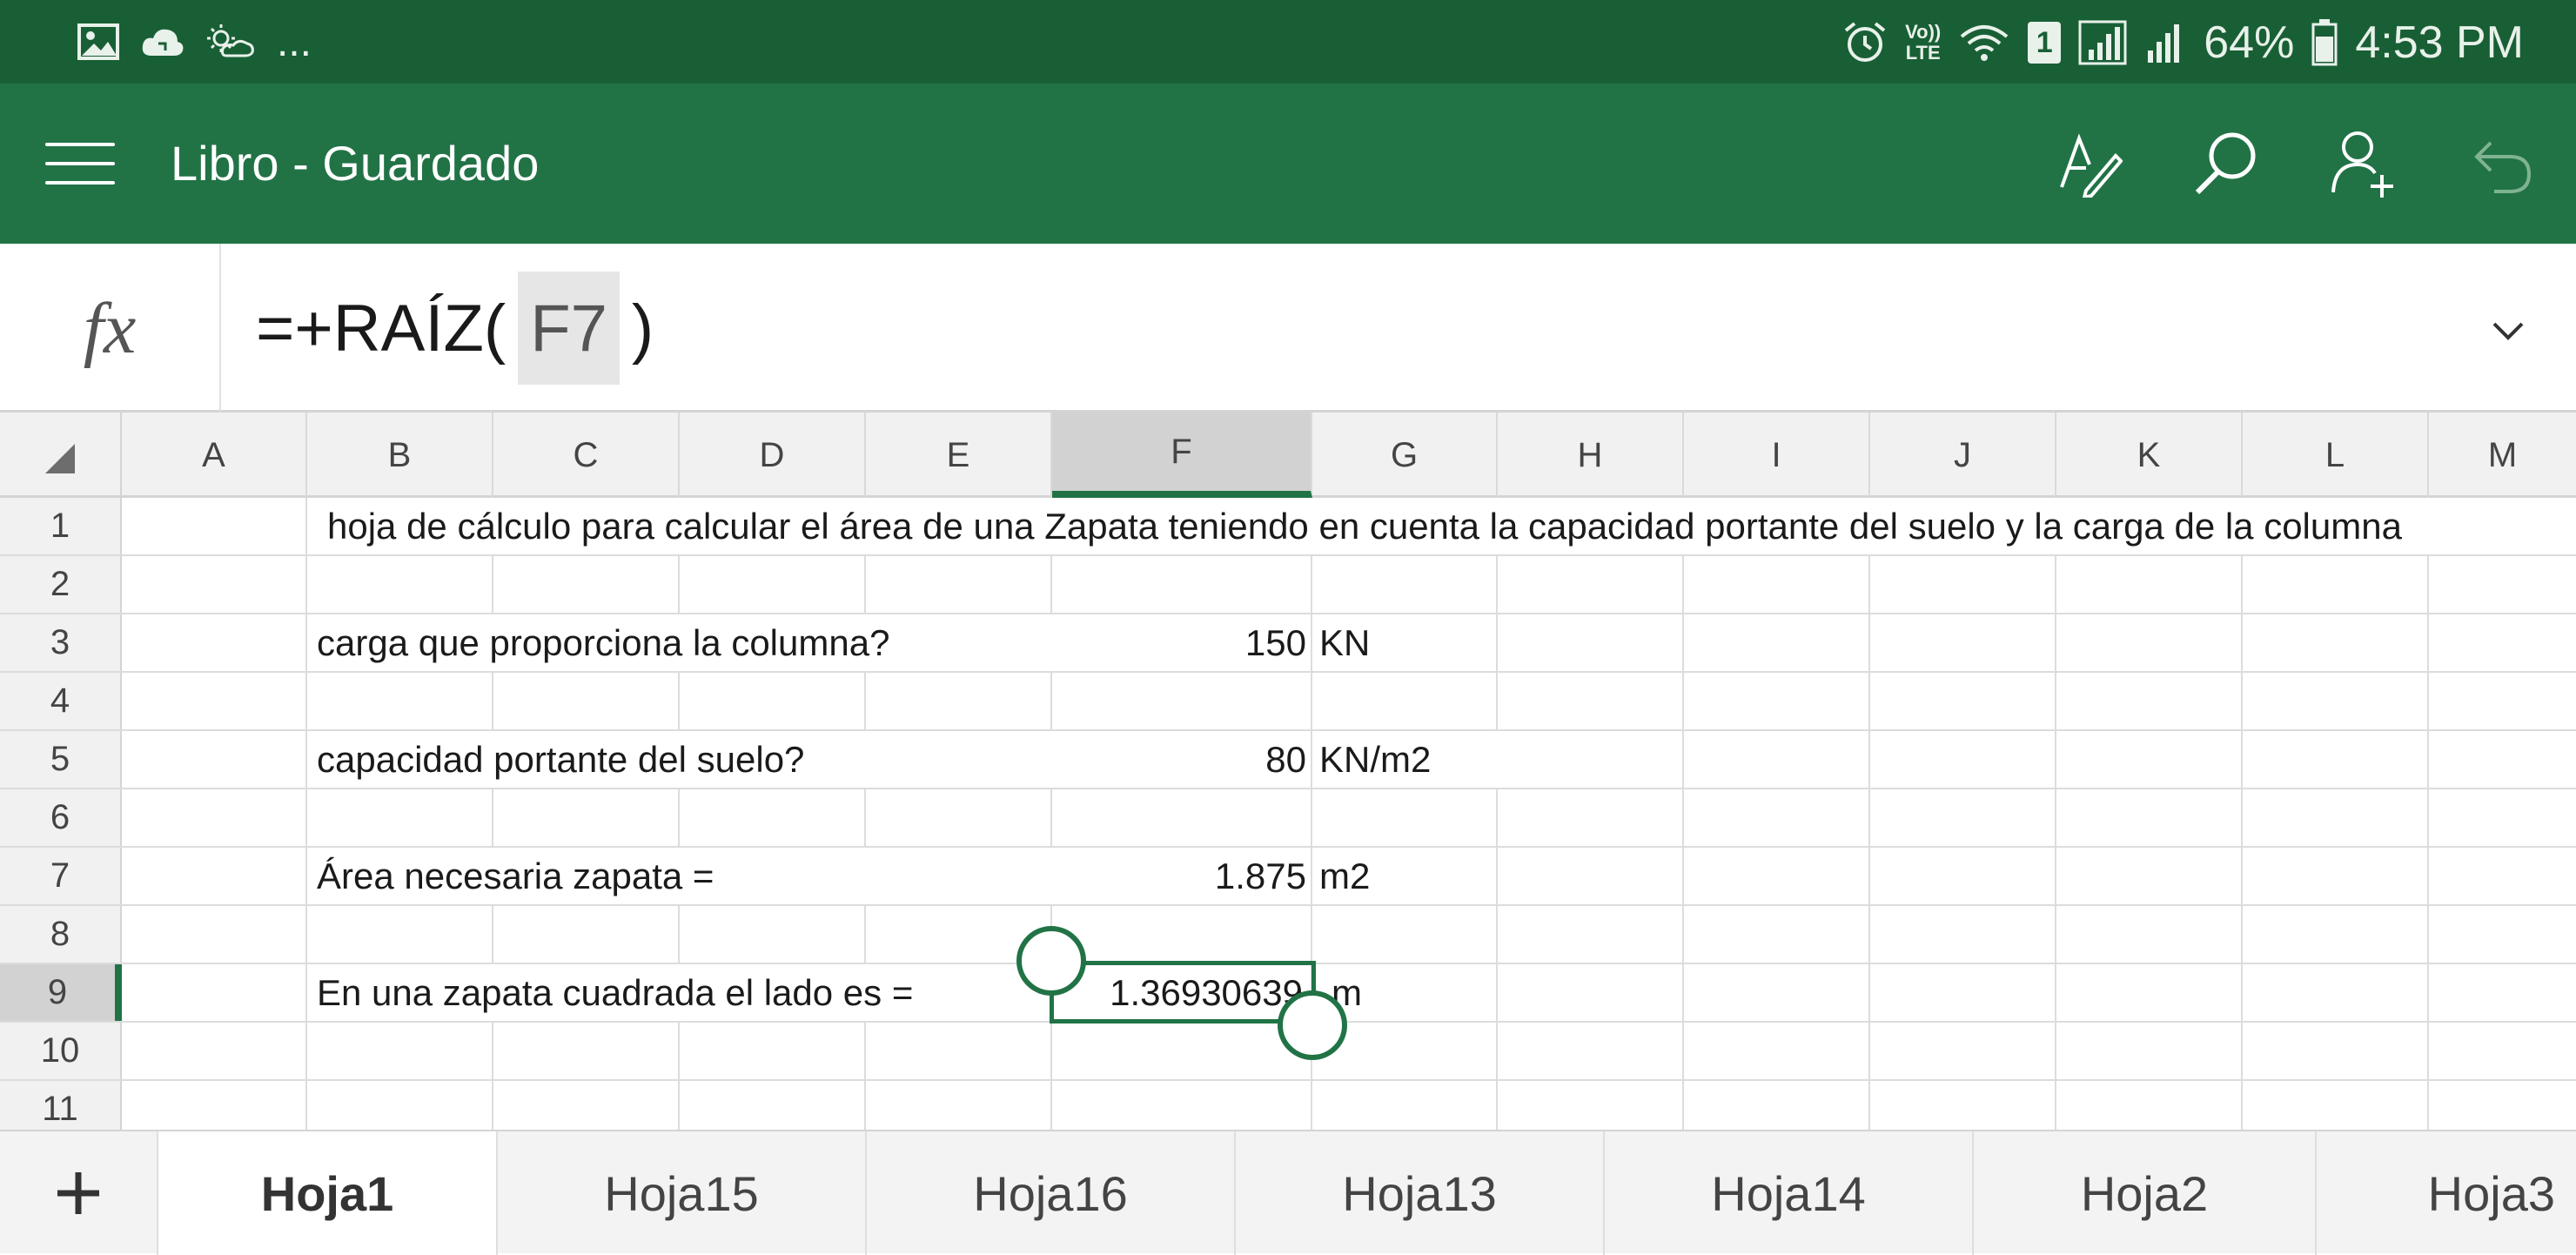 Image resolution: width=2576 pixels, height=1255 pixels. What do you see at coordinates (603, 642) in the screenshot?
I see `cell-b3: carga que proporciona la columna?` at bounding box center [603, 642].